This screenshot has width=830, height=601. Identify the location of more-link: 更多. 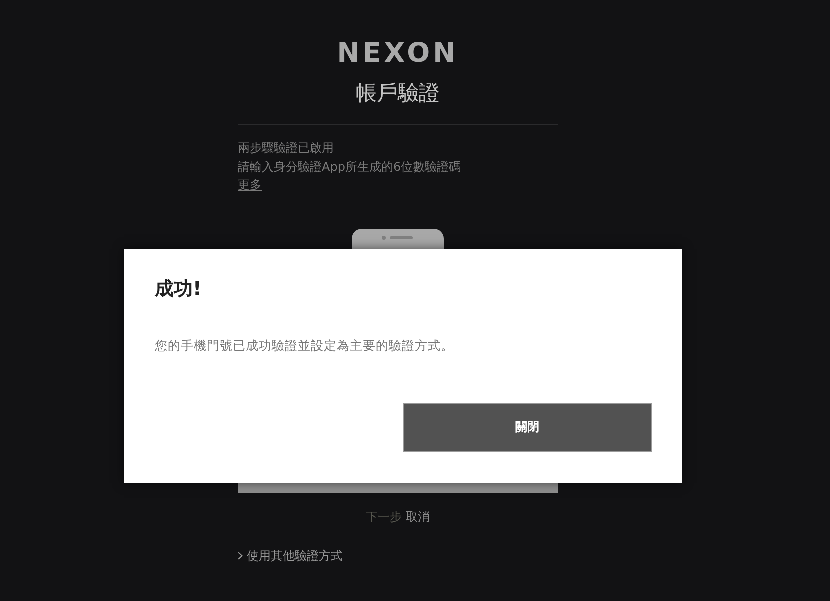
(250, 185).